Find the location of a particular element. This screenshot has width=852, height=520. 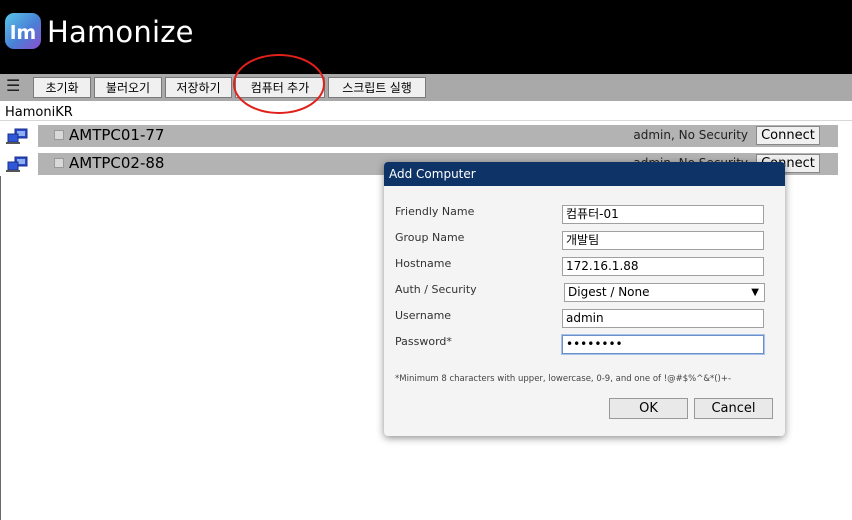

auth-security-label: Auth / Security is located at coordinates (436, 289).